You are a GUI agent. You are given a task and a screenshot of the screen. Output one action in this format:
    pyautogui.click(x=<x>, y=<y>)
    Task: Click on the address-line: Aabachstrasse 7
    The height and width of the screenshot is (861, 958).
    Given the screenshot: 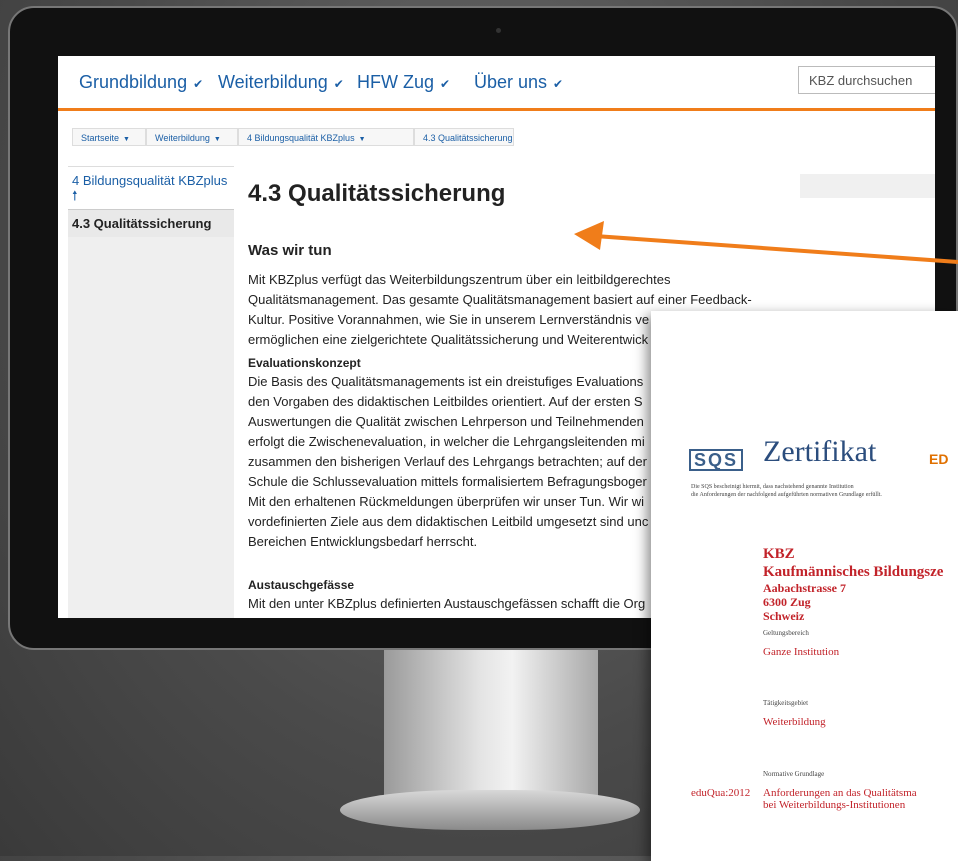 What is the action you would take?
    pyautogui.click(x=804, y=588)
    